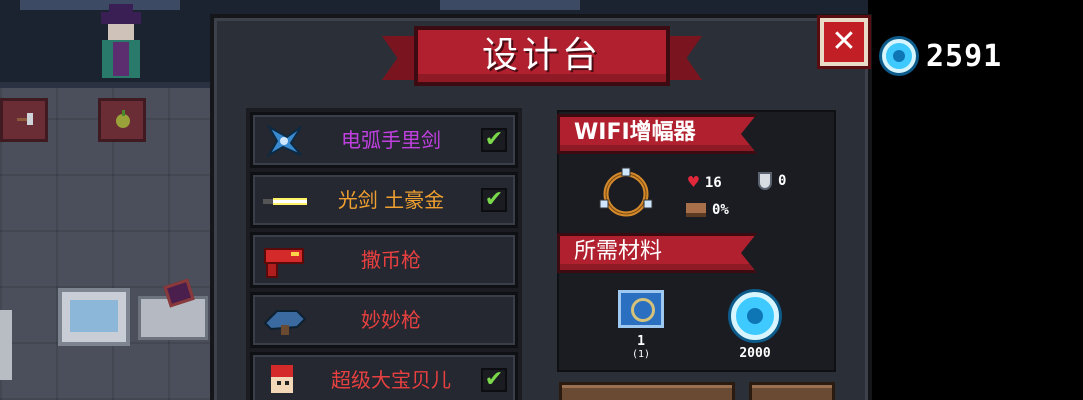 The height and width of the screenshot is (400, 1083). I want to click on material-slot-gems: 2000, so click(755, 326).